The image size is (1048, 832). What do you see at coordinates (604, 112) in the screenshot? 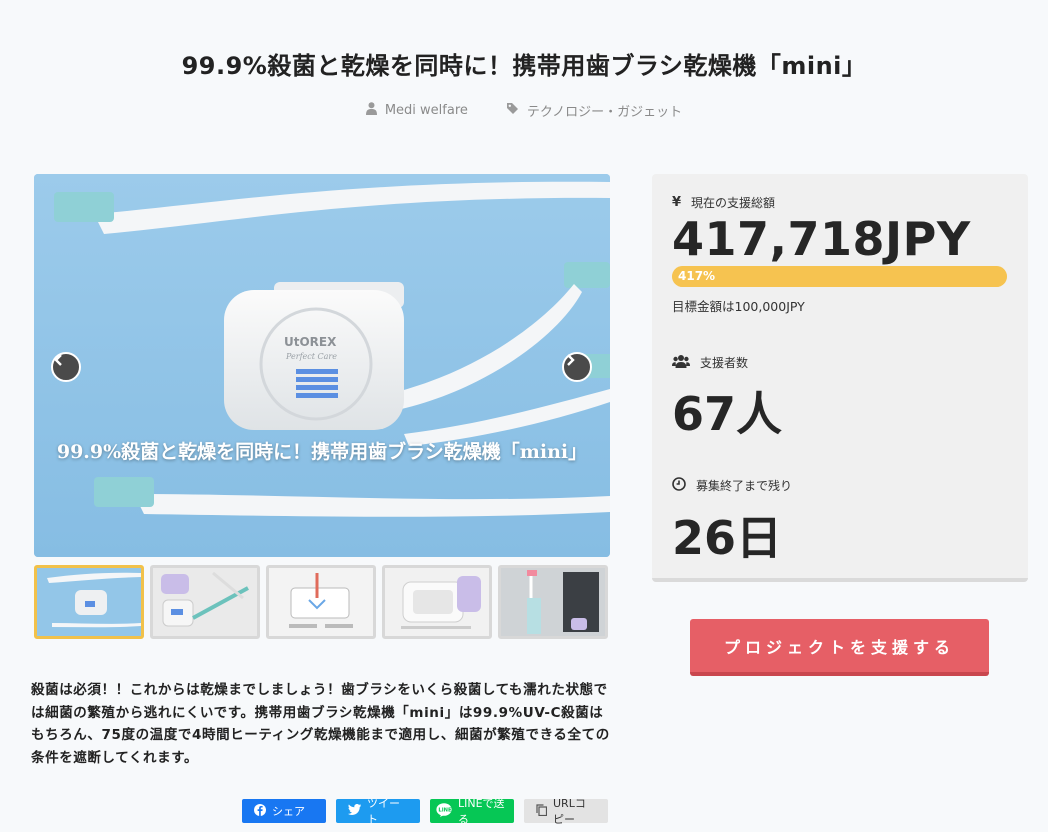
I see `category-name: テクノロジー・ガジェット` at bounding box center [604, 112].